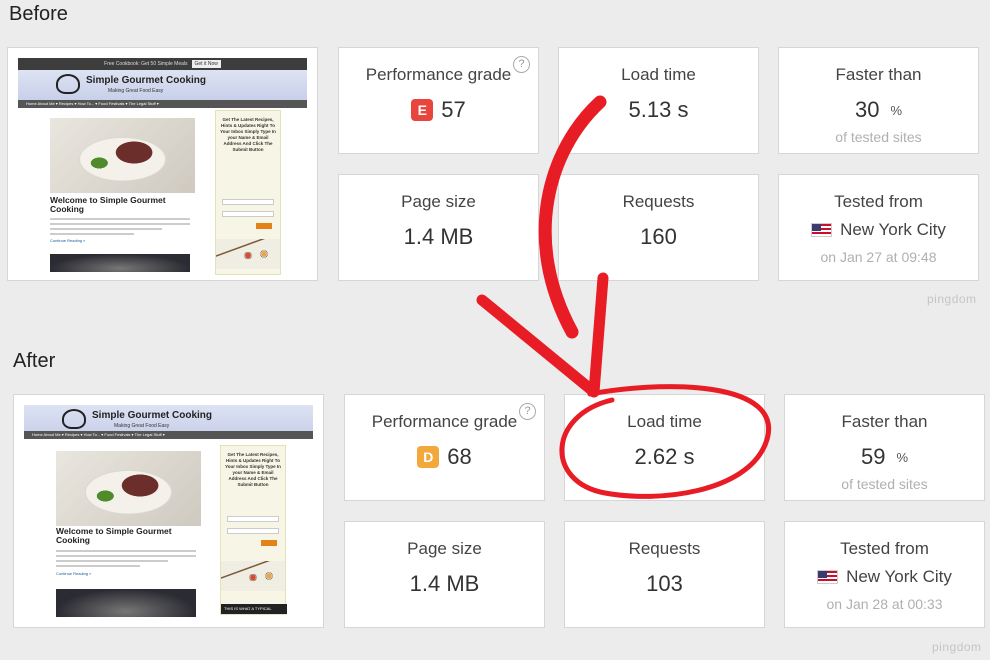 This screenshot has height=660, width=990. I want to click on performance-score: 57, so click(453, 109).